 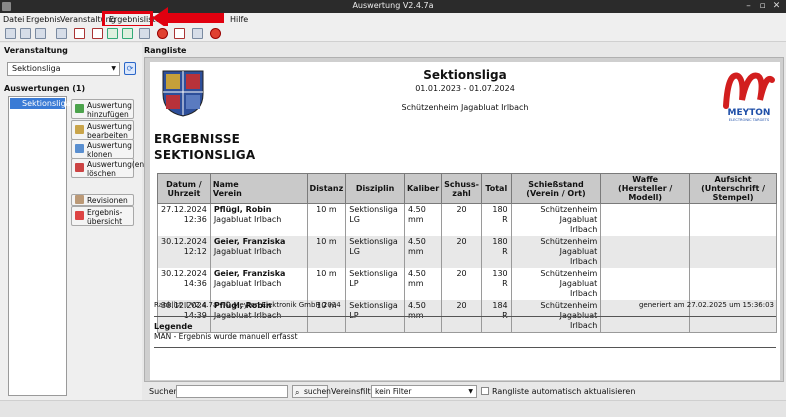 I want to click on event-select: Sektionsliga ▼, so click(x=63, y=69).